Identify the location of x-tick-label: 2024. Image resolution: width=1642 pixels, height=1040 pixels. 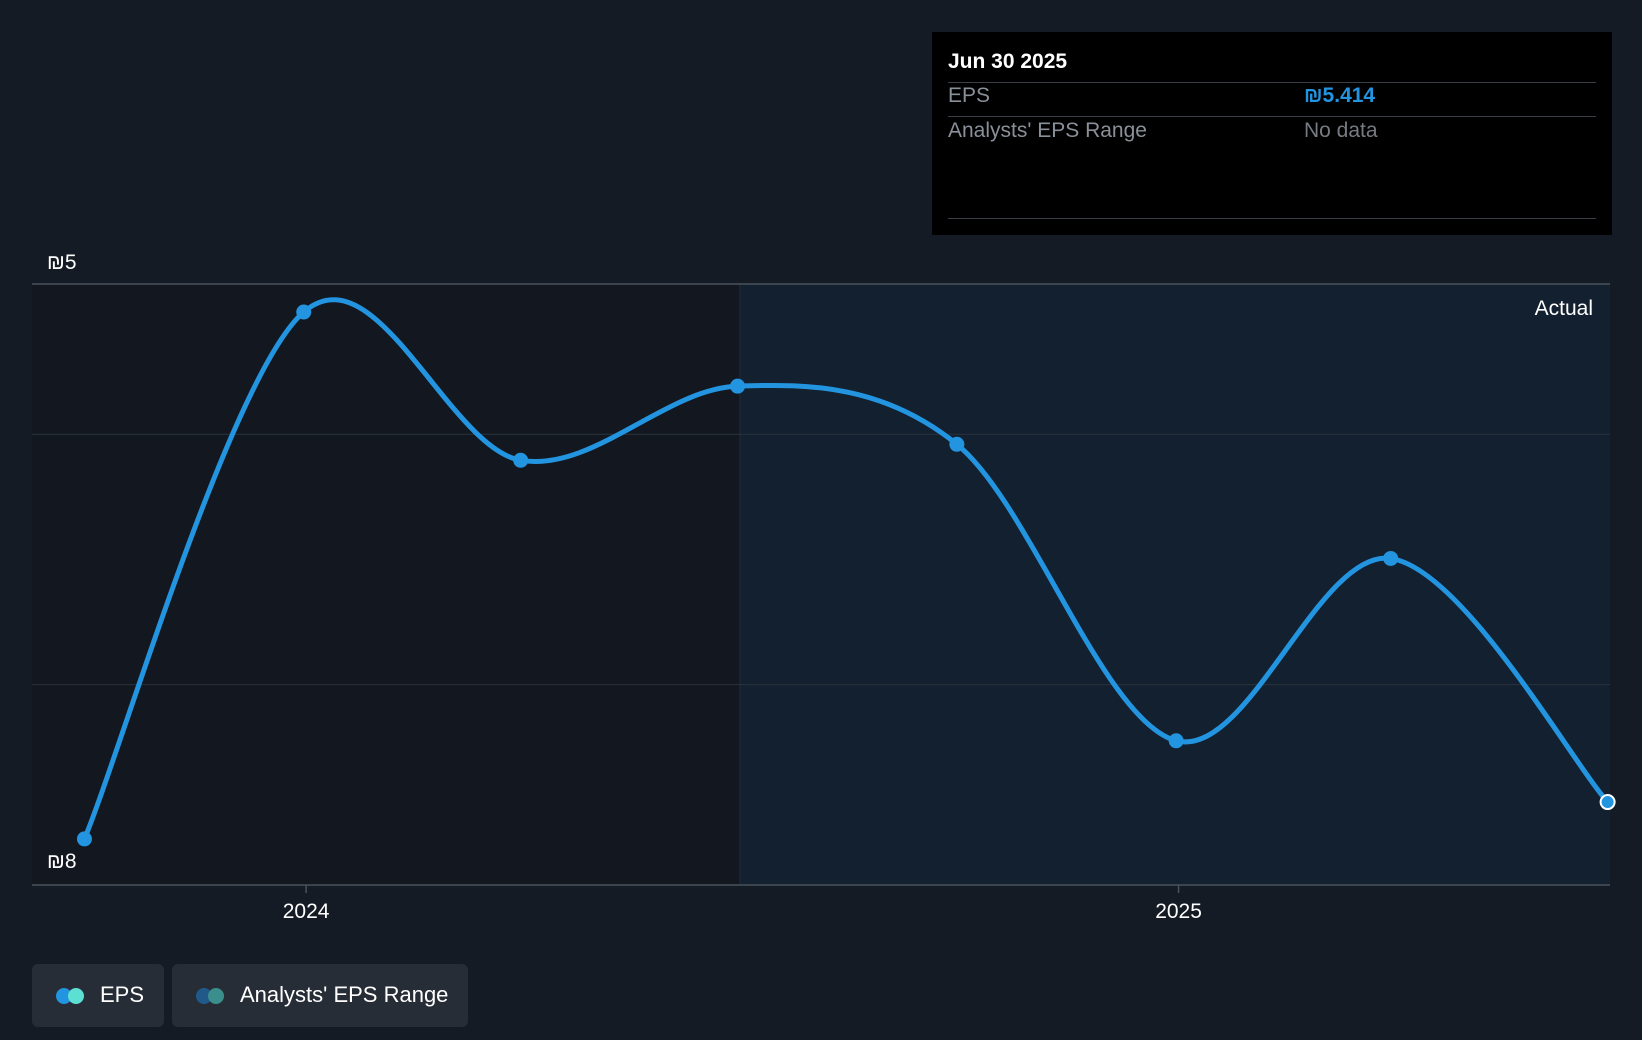
(306, 911).